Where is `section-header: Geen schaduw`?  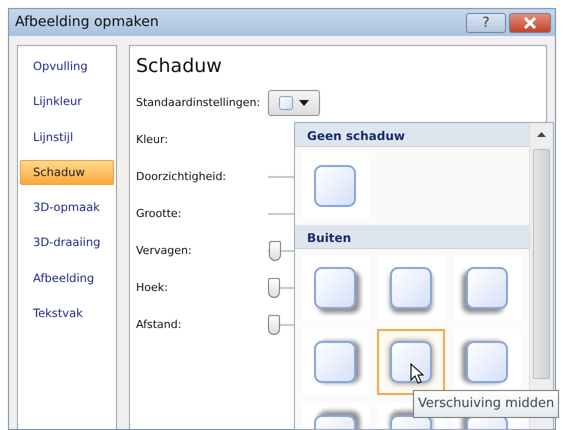 section-header: Geen schaduw is located at coordinates (412, 135).